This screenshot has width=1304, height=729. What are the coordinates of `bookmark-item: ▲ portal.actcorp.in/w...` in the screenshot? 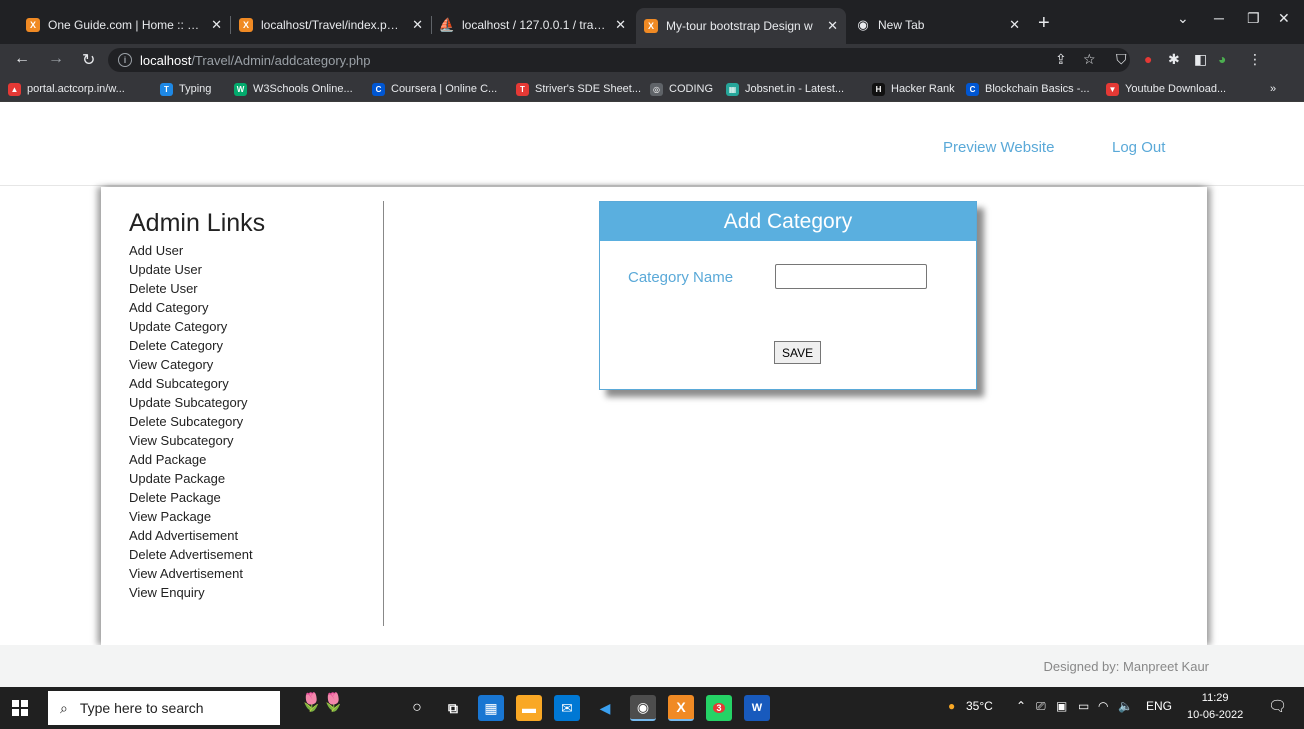 It's located at (66, 89).